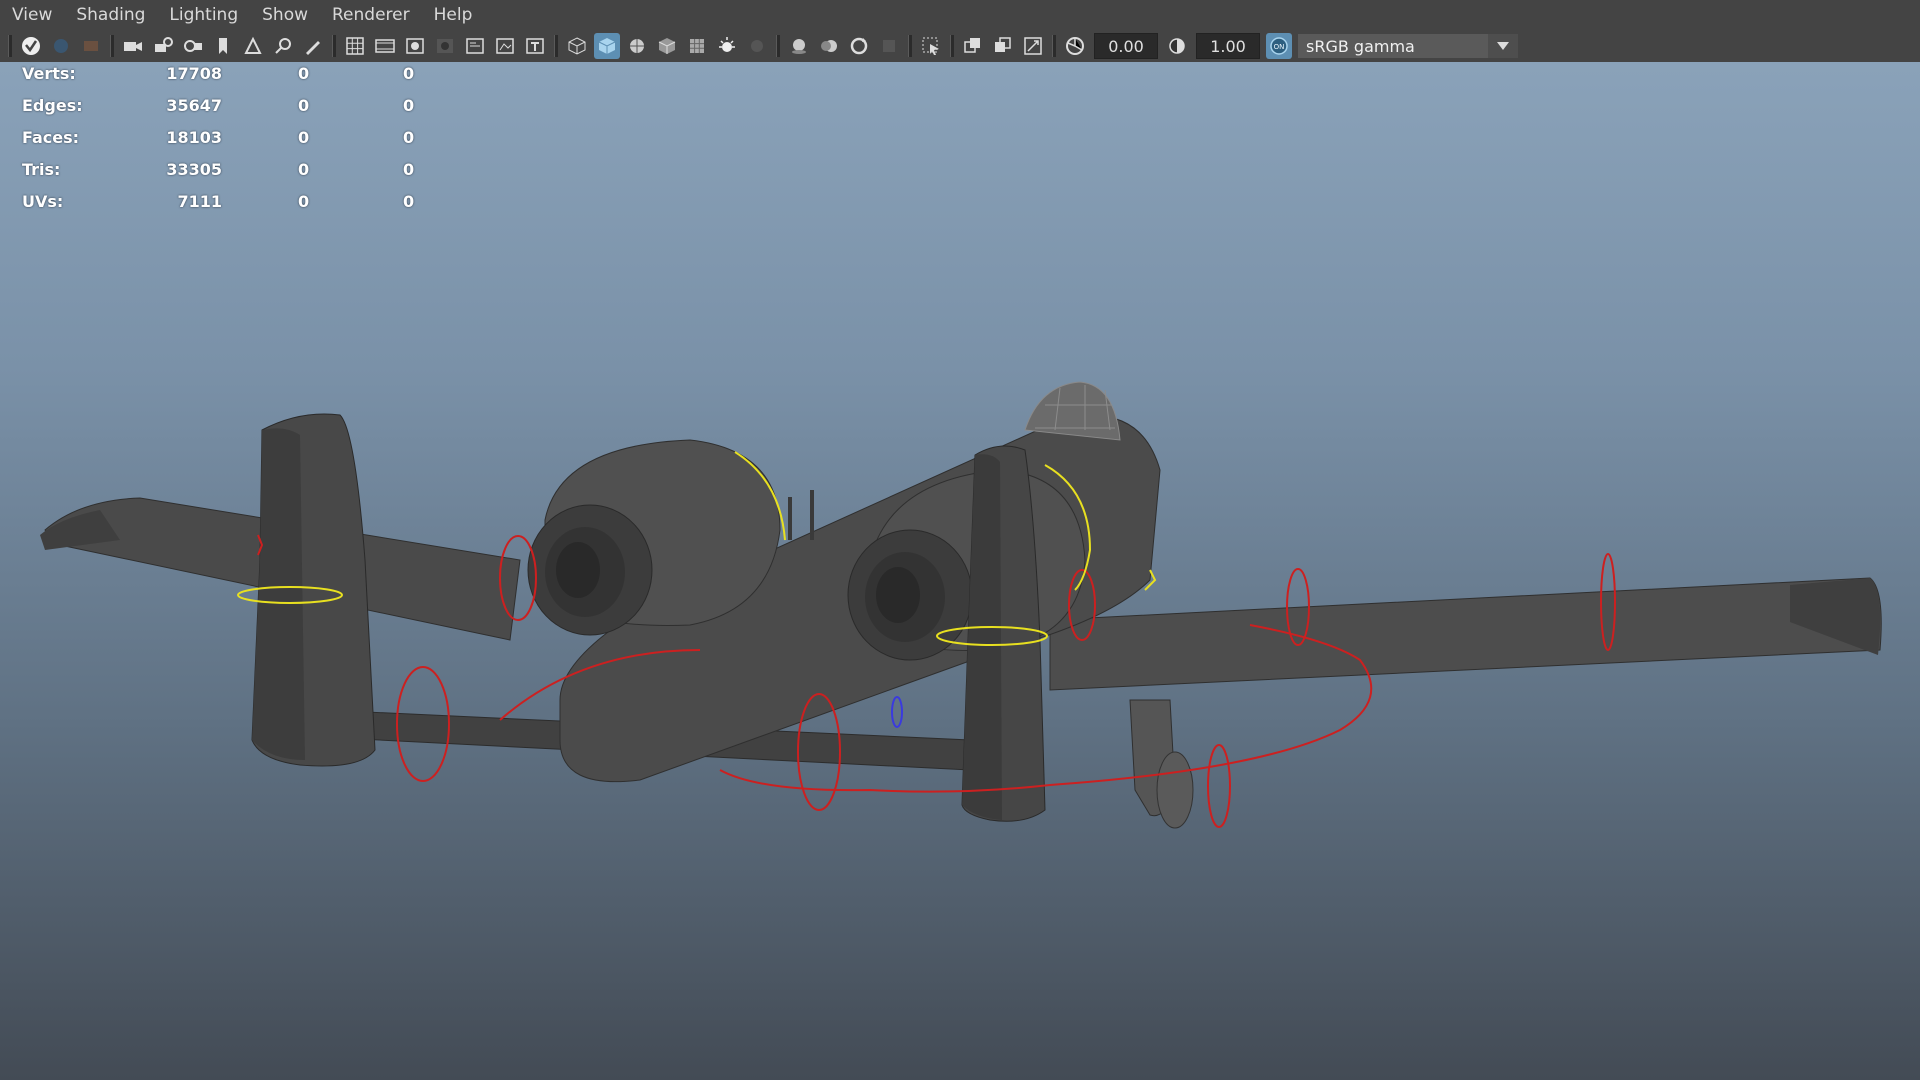 The height and width of the screenshot is (1080, 1920). Describe the element at coordinates (385, 46) in the screenshot. I see `film-gate-icon` at that location.